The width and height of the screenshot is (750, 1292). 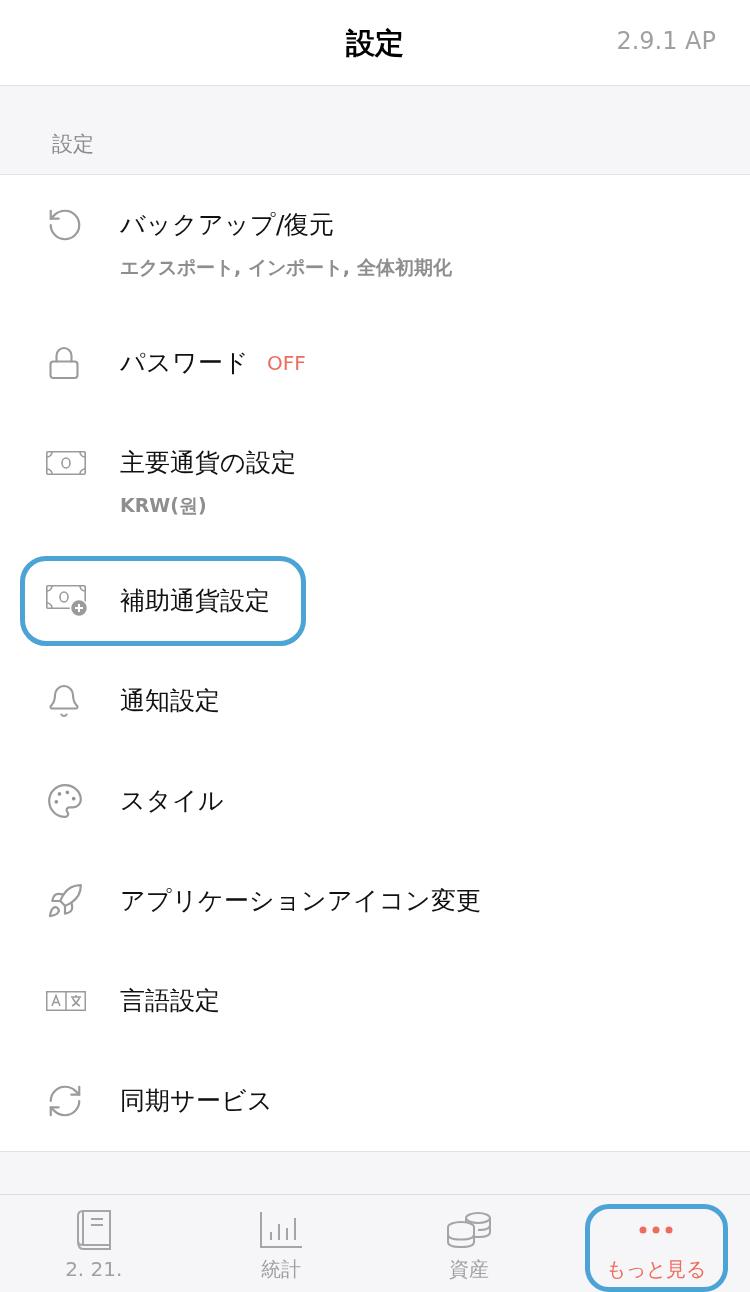 What do you see at coordinates (170, 701) in the screenshot?
I see `item-title: 通知設定` at bounding box center [170, 701].